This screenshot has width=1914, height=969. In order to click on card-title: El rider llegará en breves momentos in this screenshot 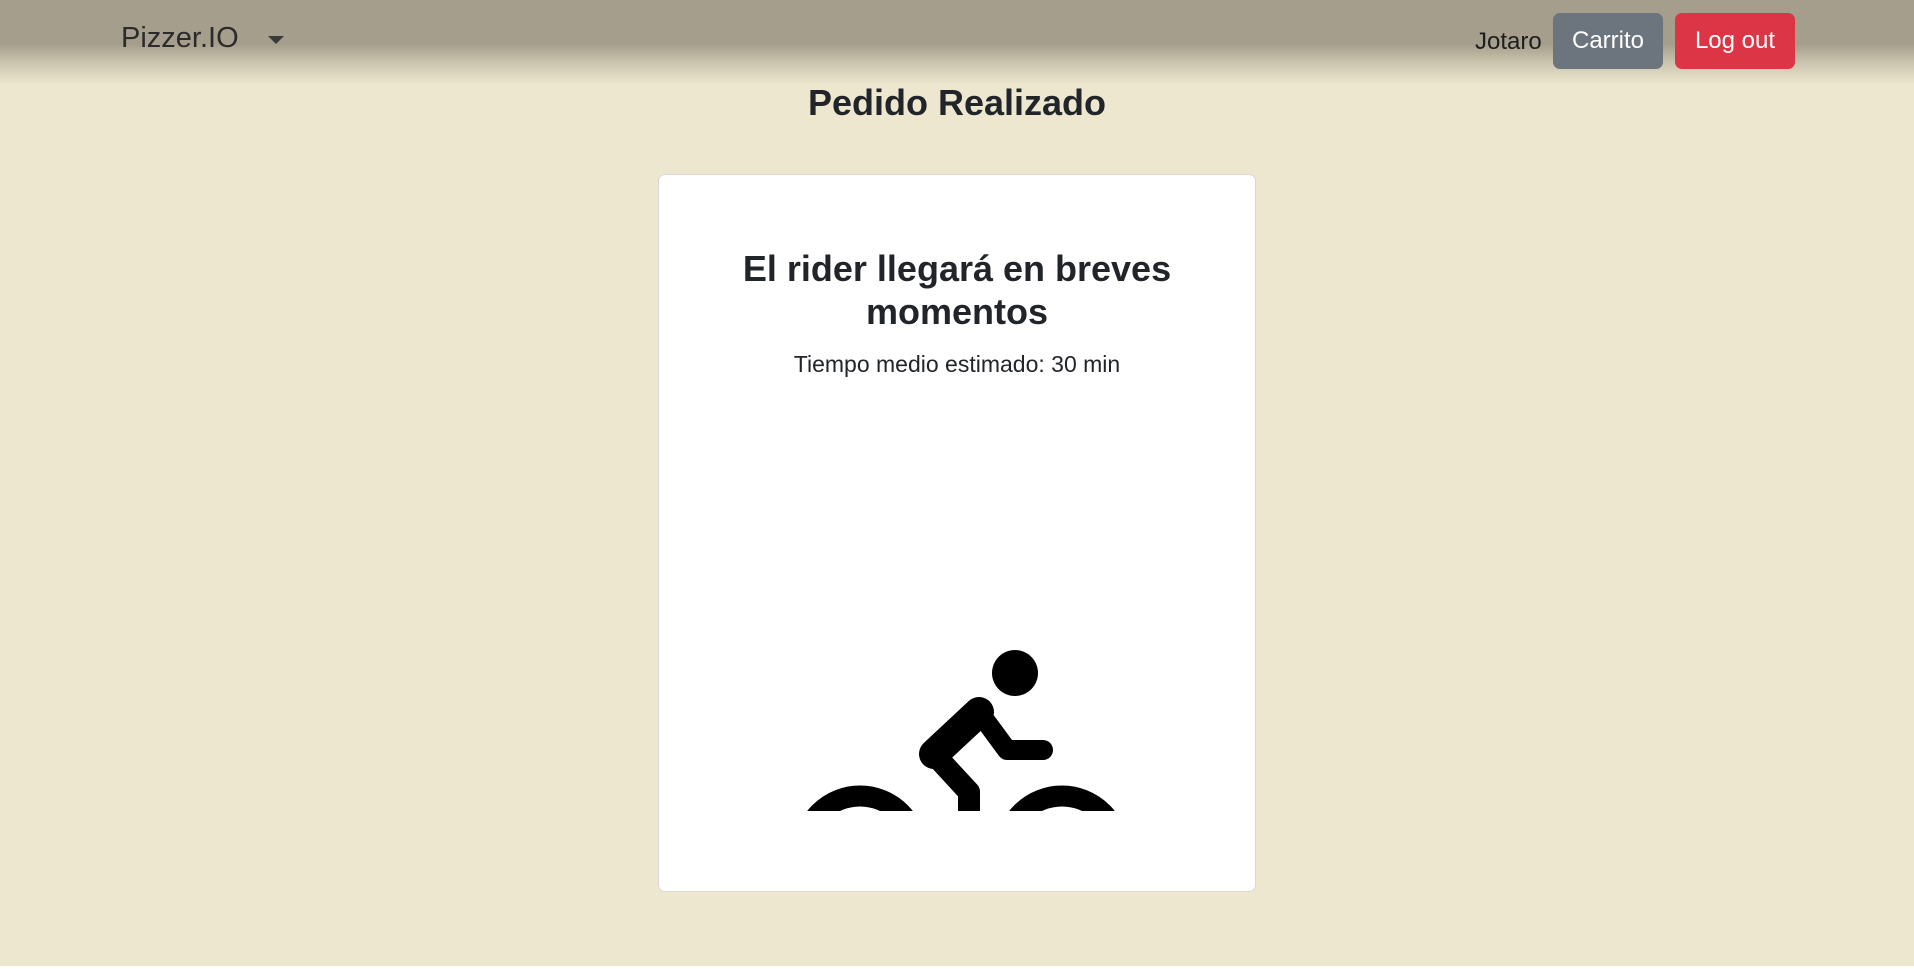, I will do `click(957, 290)`.